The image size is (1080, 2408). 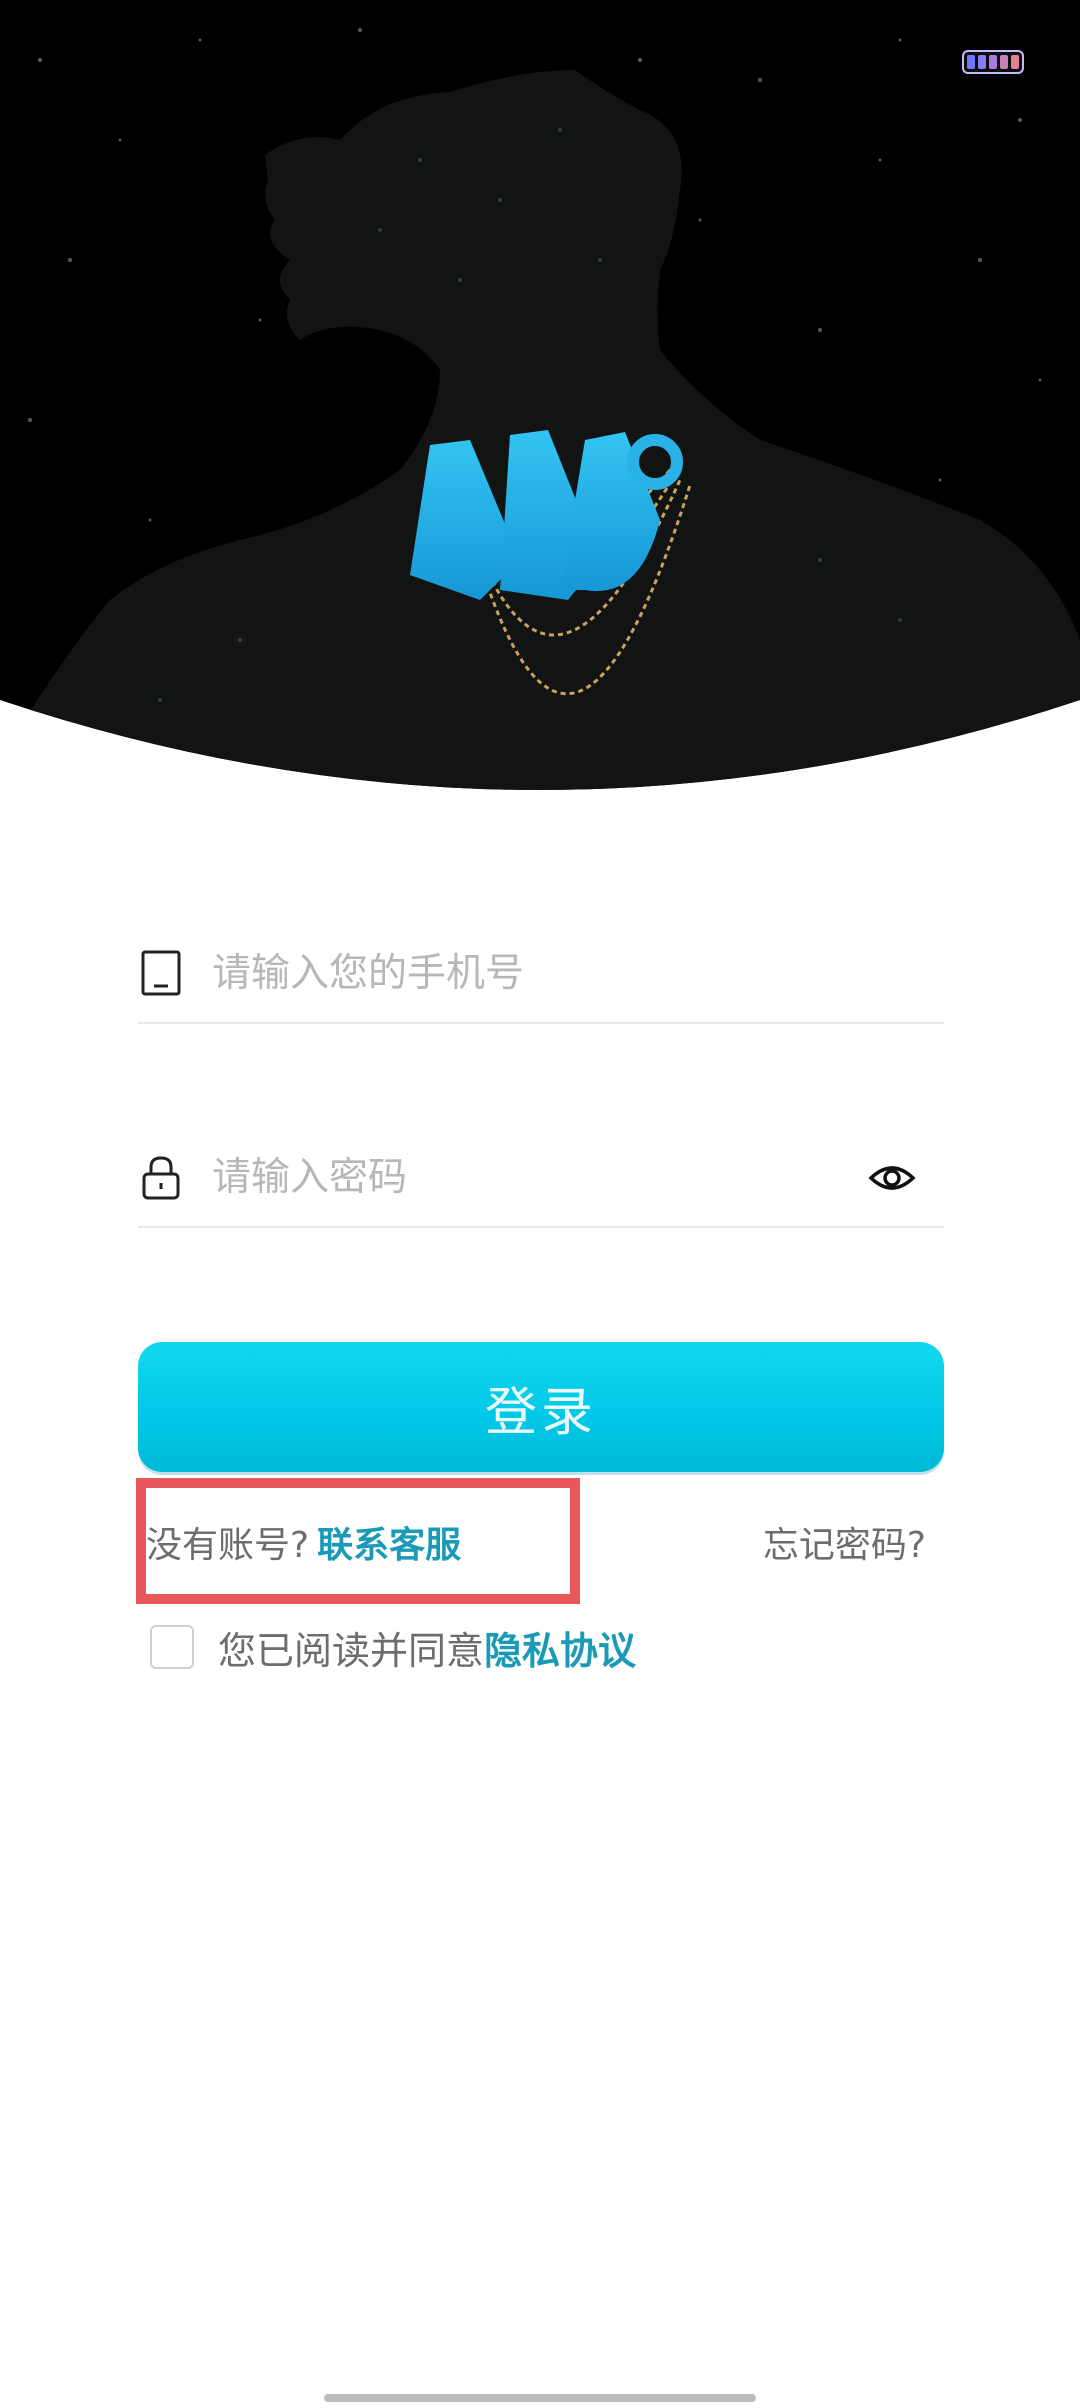 I want to click on battery-icon, so click(x=993, y=62).